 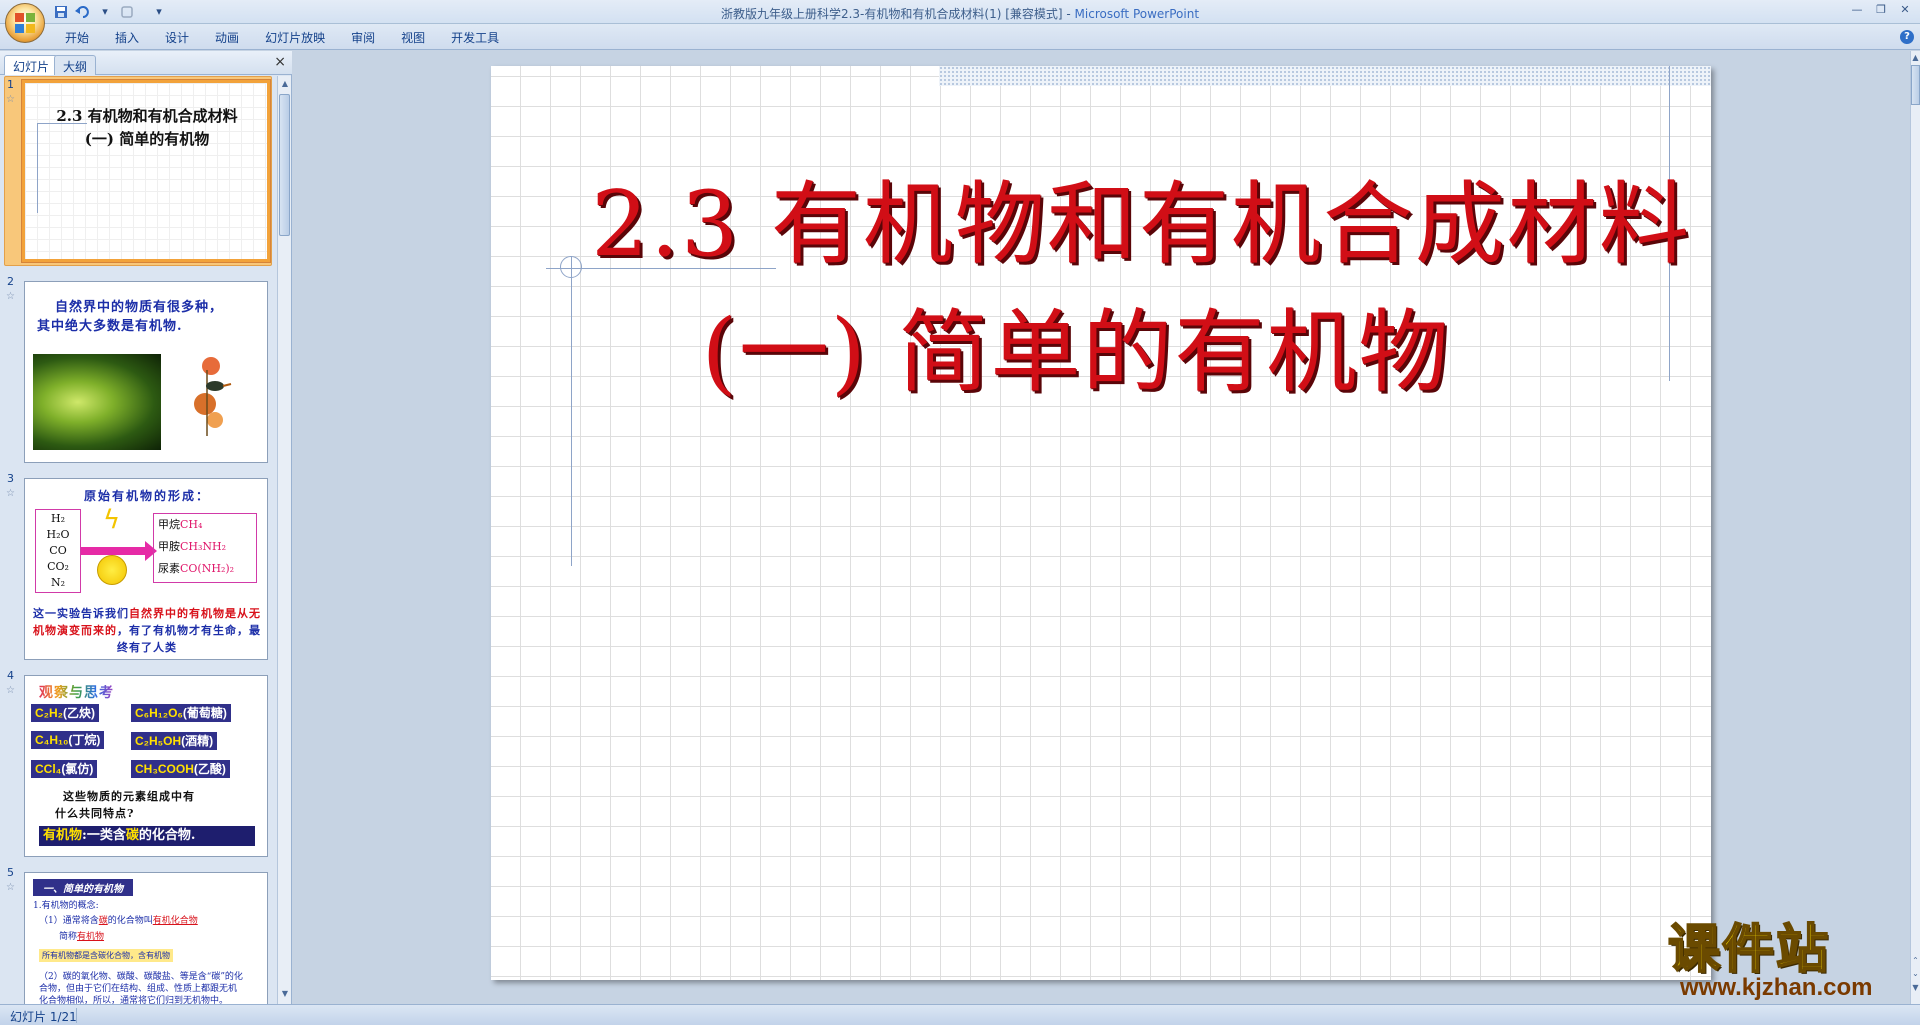 I want to click on office-button, so click(x=25, y=23).